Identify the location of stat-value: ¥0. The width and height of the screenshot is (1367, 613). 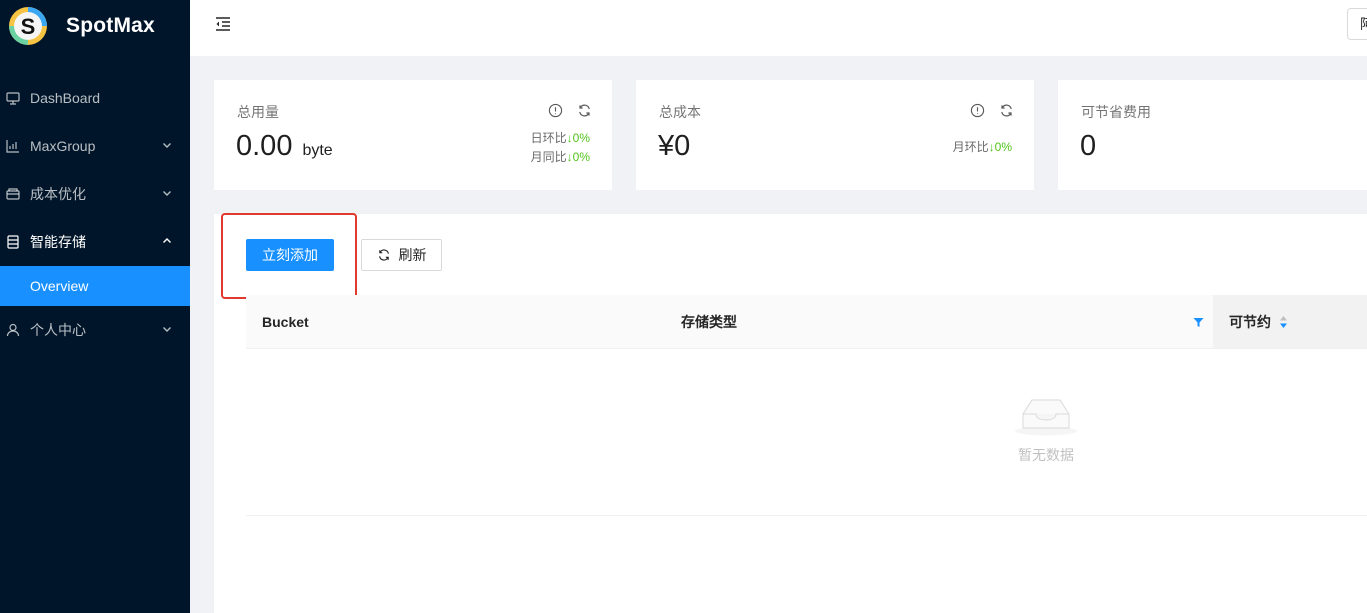
(674, 146).